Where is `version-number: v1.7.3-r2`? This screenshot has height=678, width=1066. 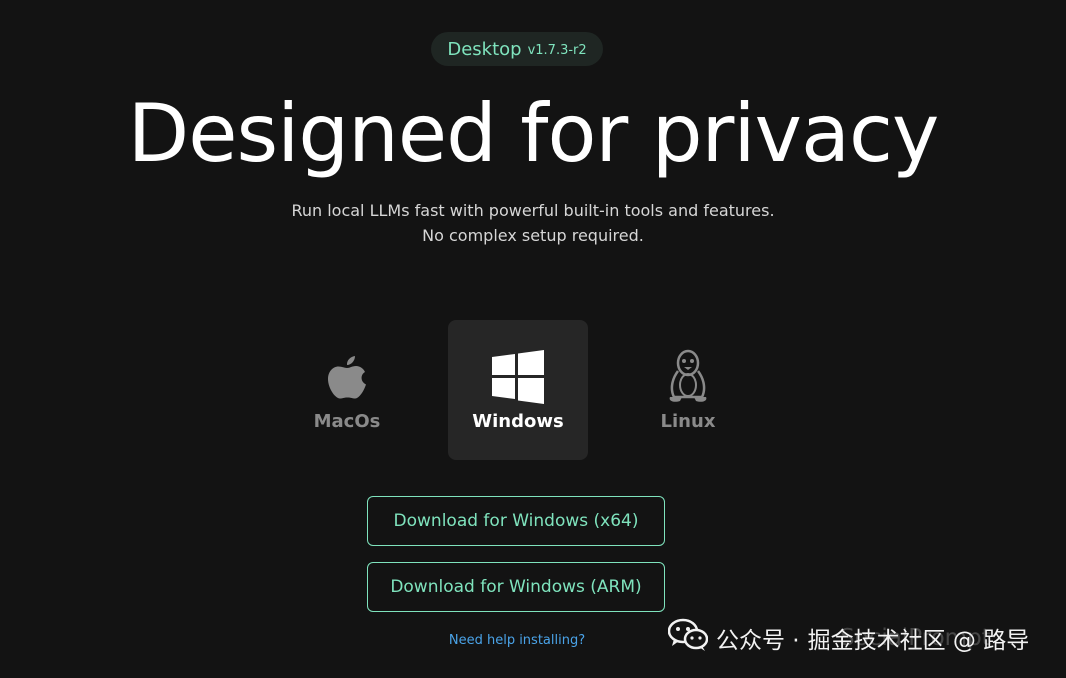 version-number: v1.7.3-r2 is located at coordinates (557, 50).